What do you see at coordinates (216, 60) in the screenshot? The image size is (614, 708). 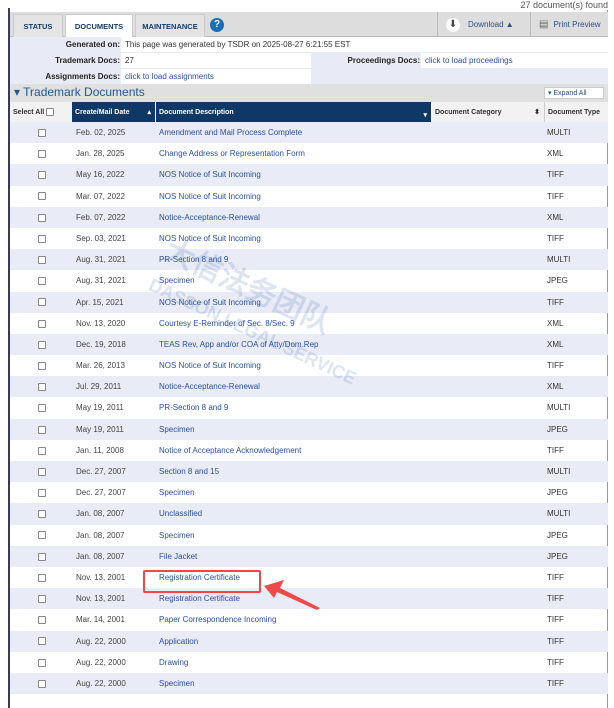 I see `trademark-docs-count: 27` at bounding box center [216, 60].